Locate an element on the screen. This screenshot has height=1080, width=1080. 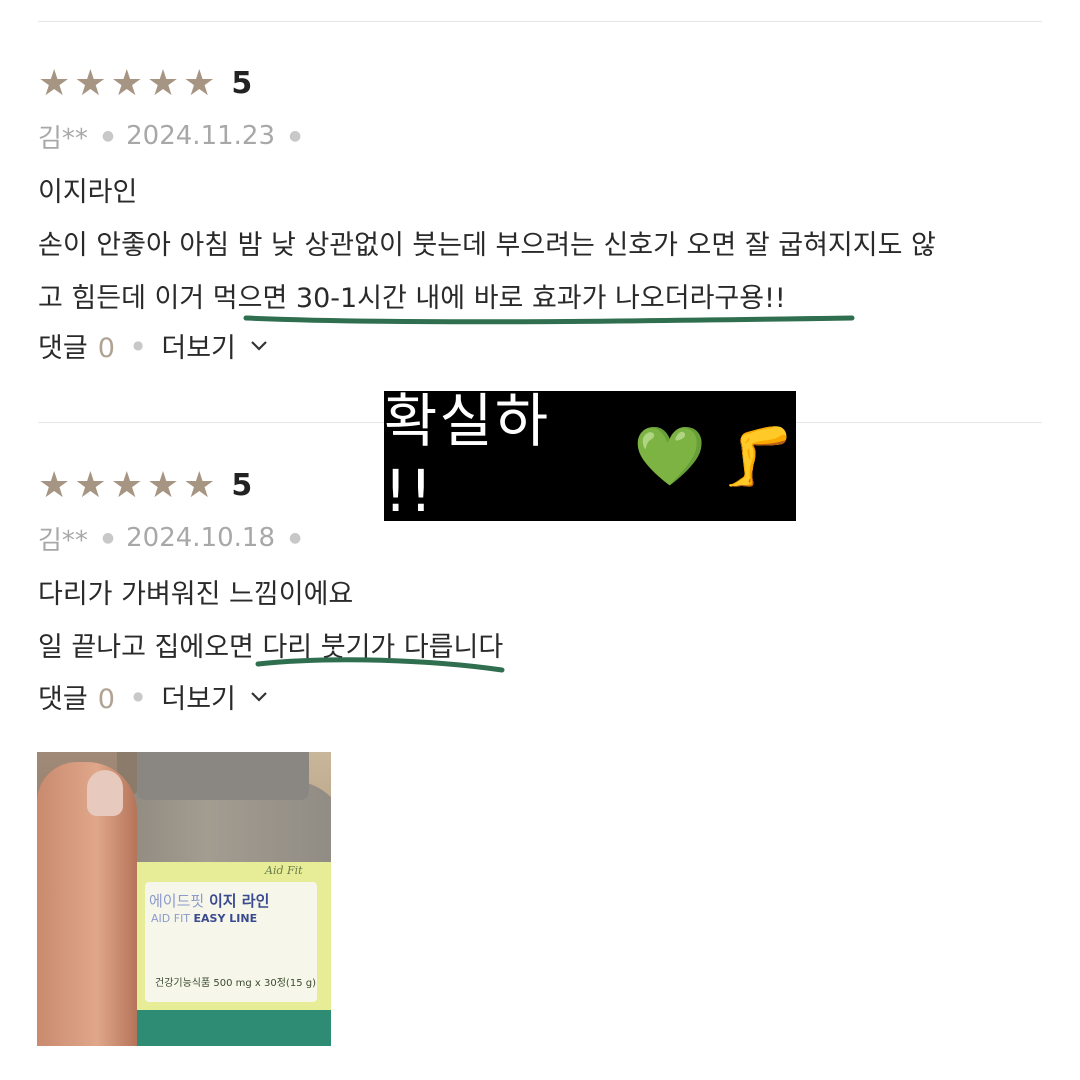
leg-icon: 🦵 is located at coordinates (758, 456).